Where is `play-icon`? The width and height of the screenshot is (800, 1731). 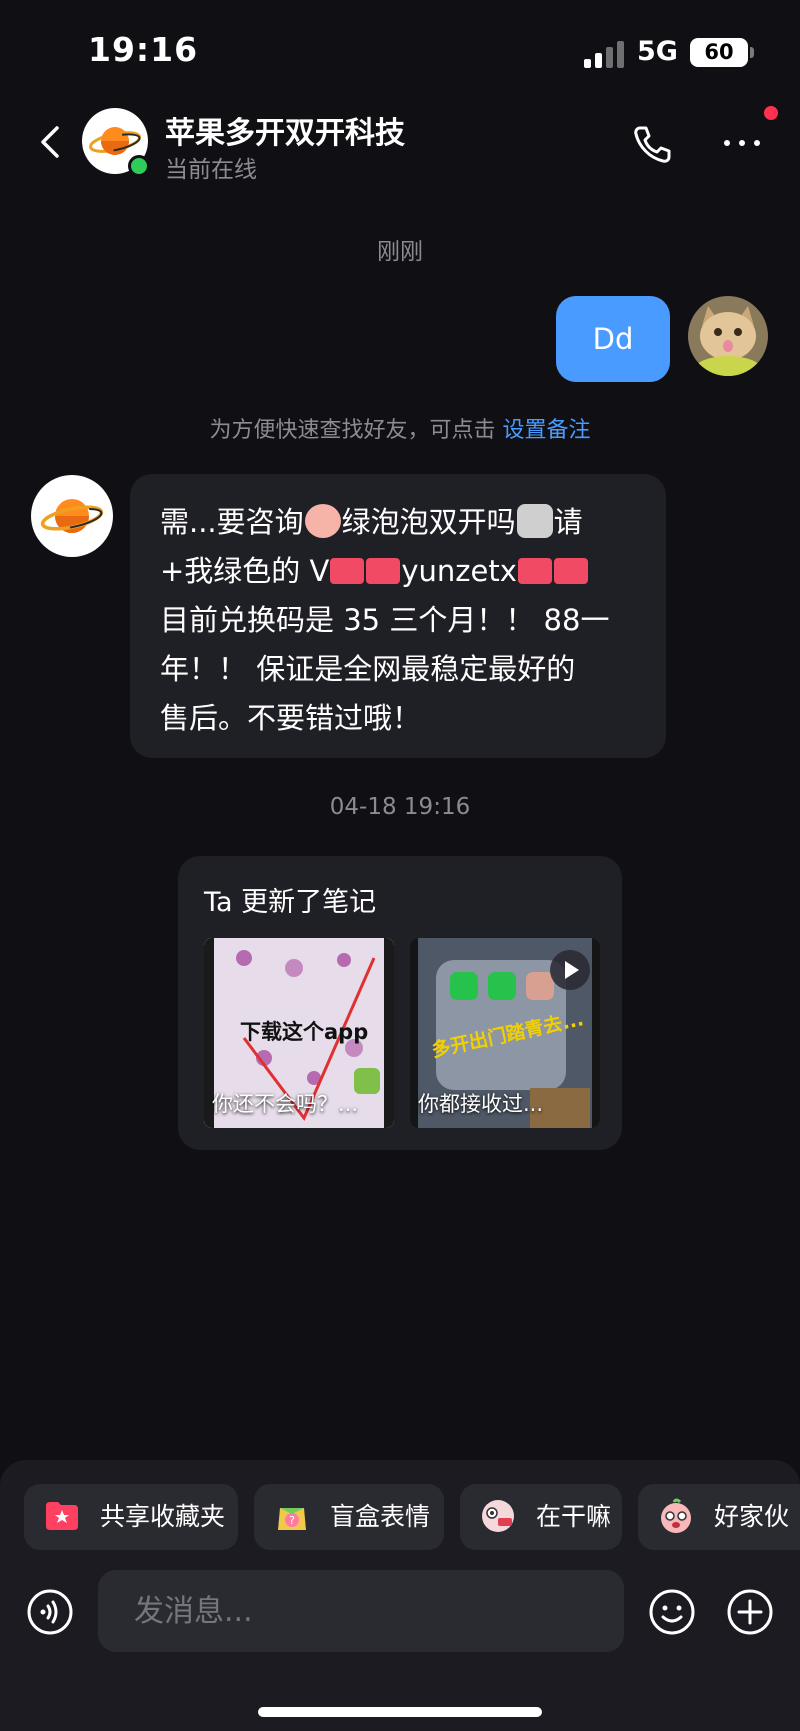
play-icon is located at coordinates (570, 970).